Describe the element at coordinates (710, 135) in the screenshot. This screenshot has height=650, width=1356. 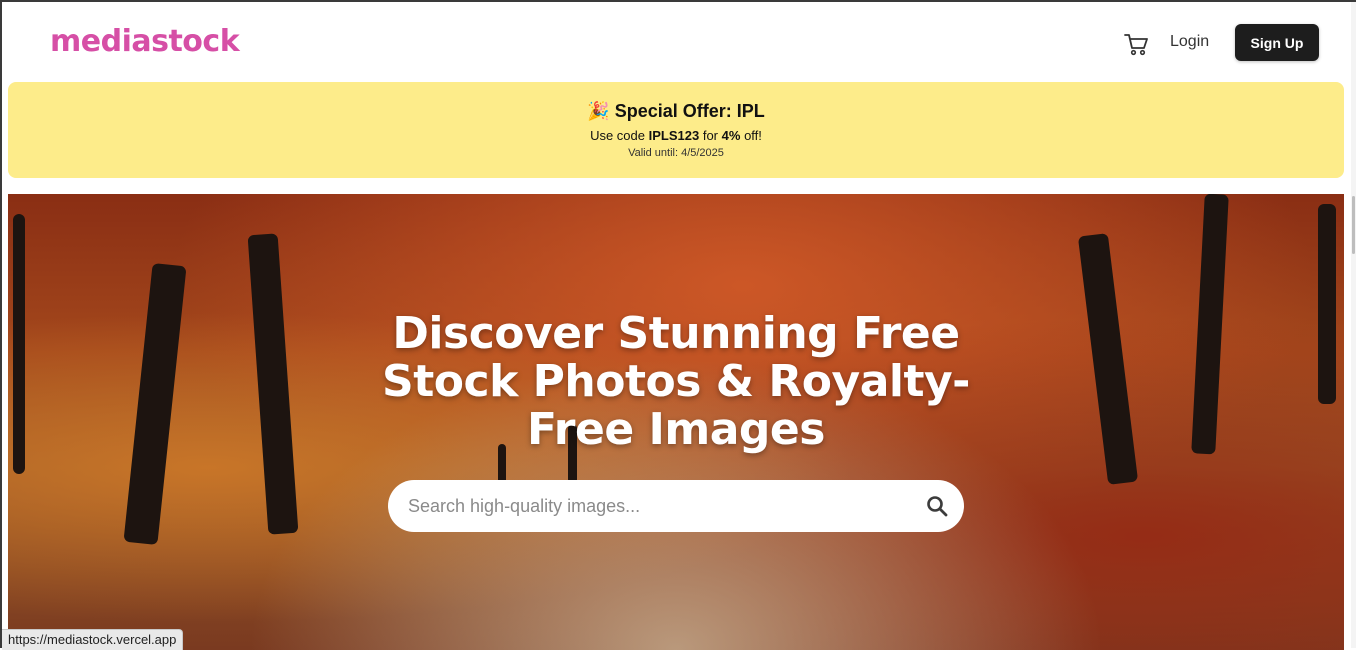
I see `offer-code-mid: for` at that location.